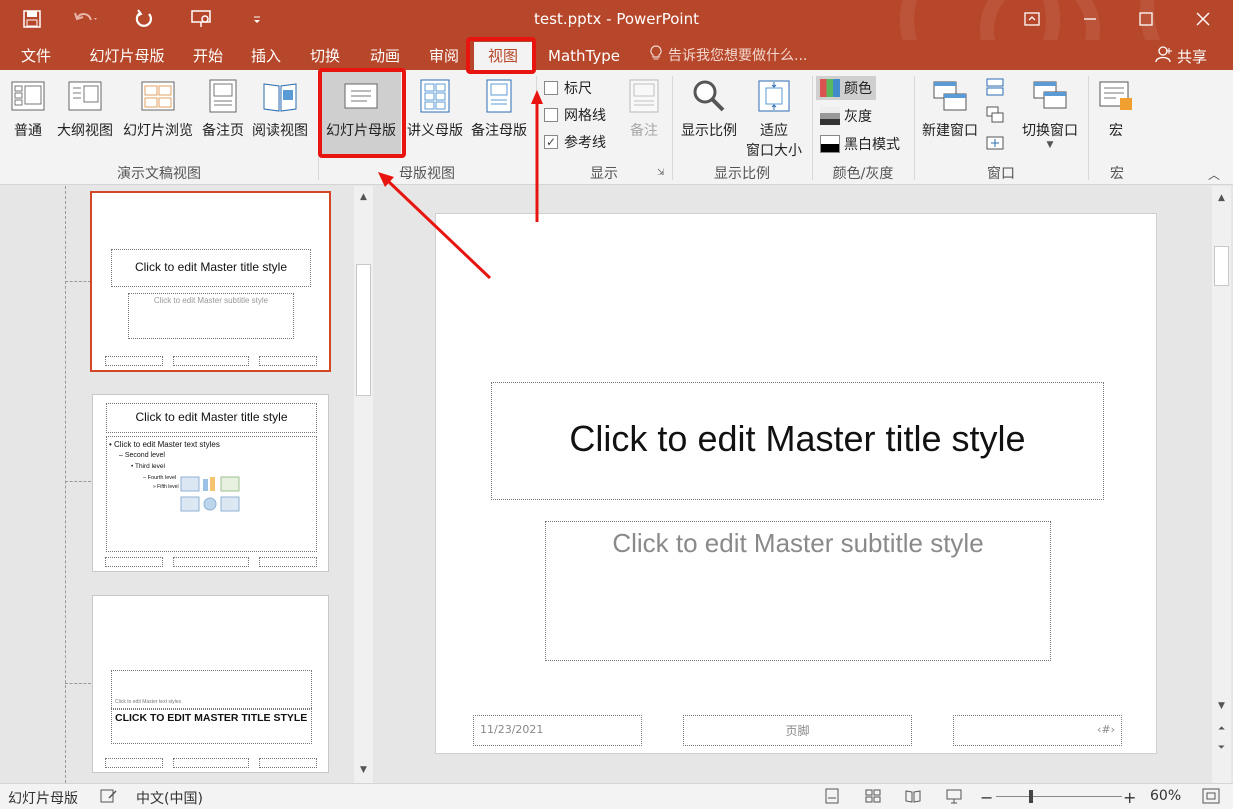 This screenshot has width=1233, height=809. What do you see at coordinates (266, 56) in the screenshot?
I see `tab-insert: 插入` at bounding box center [266, 56].